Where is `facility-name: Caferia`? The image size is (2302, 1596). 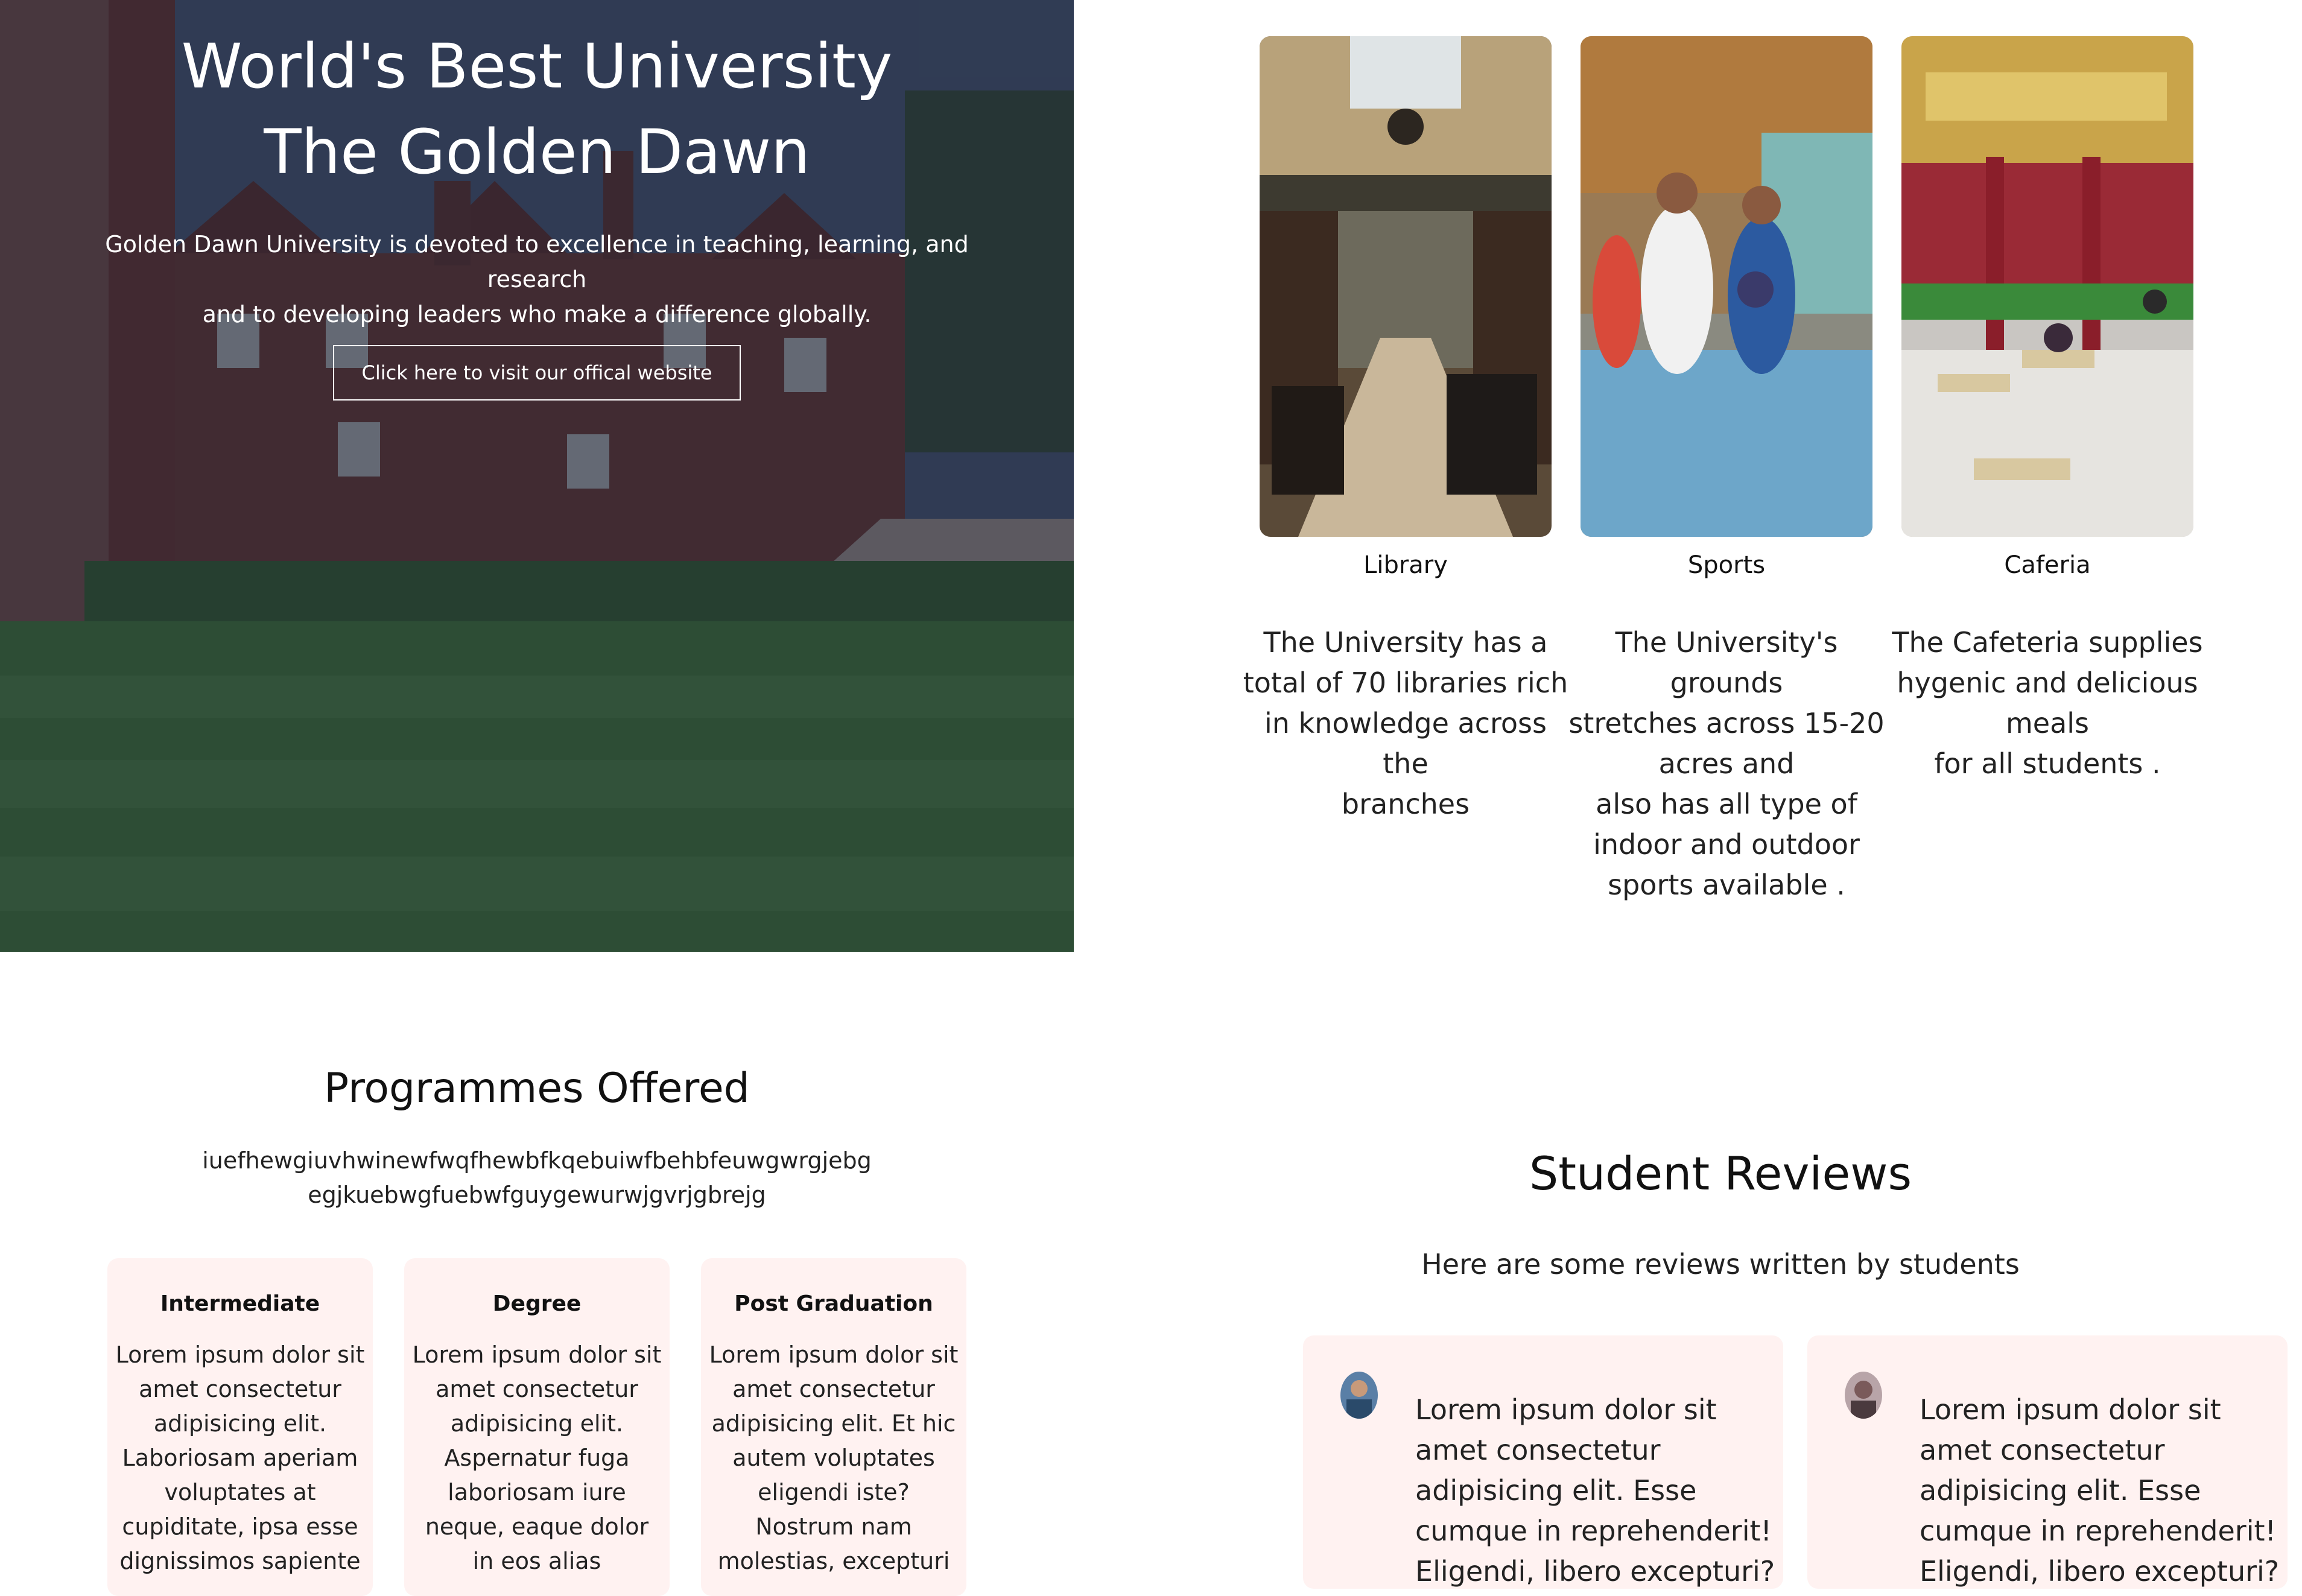 facility-name: Caferia is located at coordinates (2047, 565).